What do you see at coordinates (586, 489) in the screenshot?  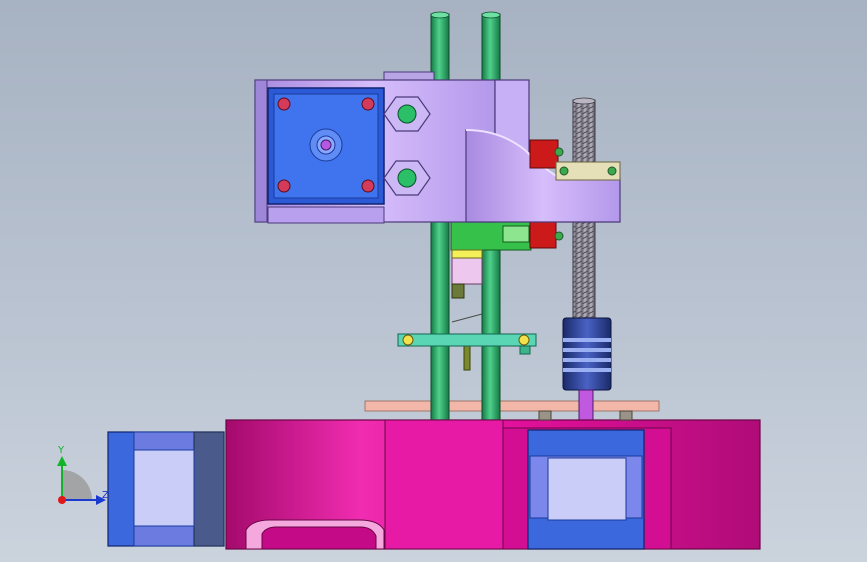 I see `z-stepper-motor` at bounding box center [586, 489].